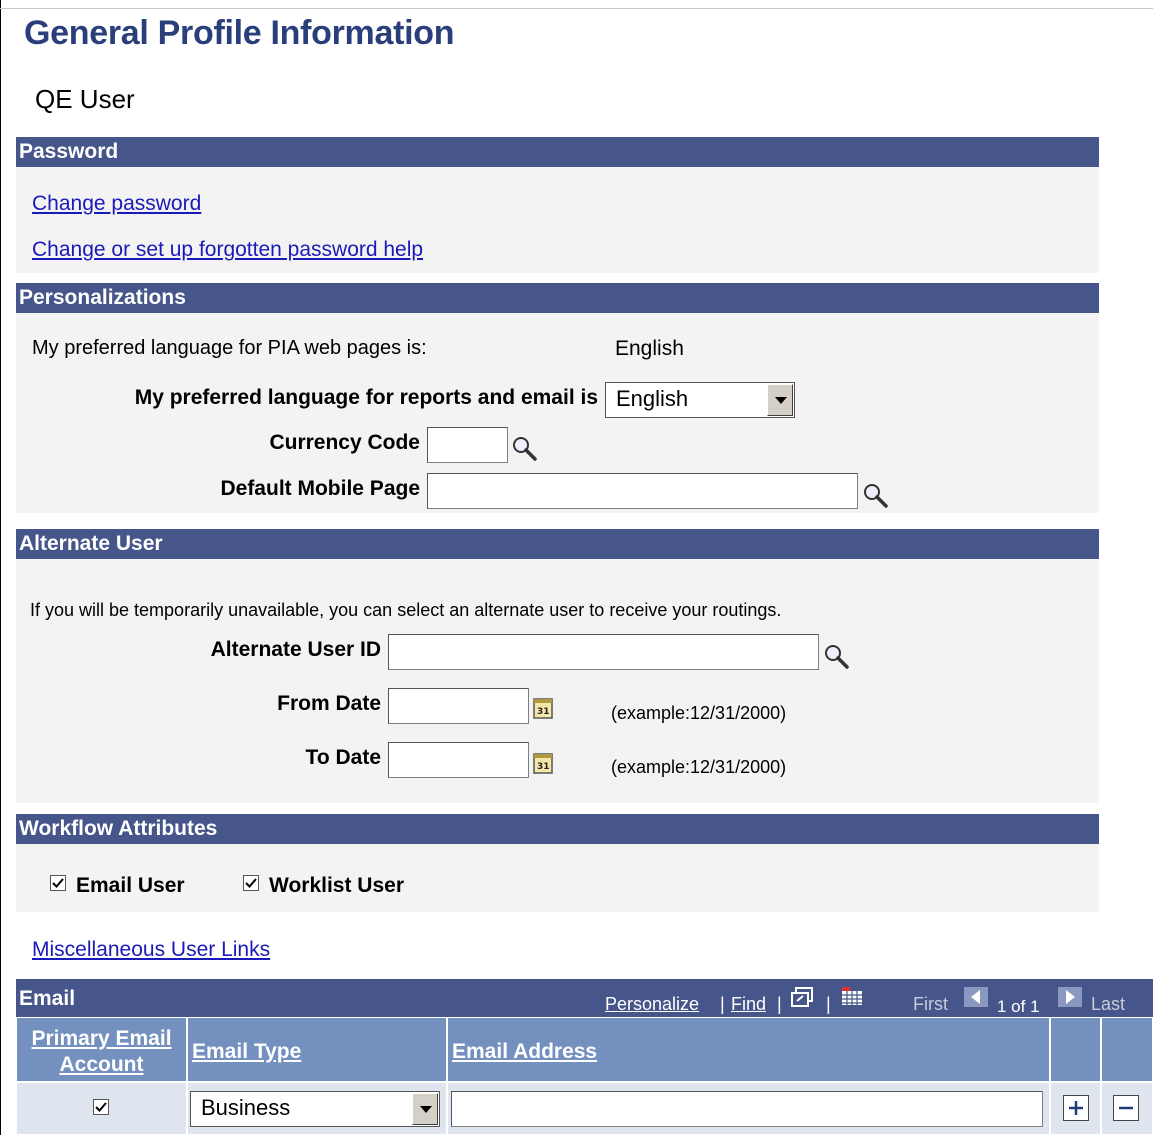 Image resolution: width=1153 pixels, height=1135 pixels. I want to click on from-date-calendar-icon: 31, so click(544, 708).